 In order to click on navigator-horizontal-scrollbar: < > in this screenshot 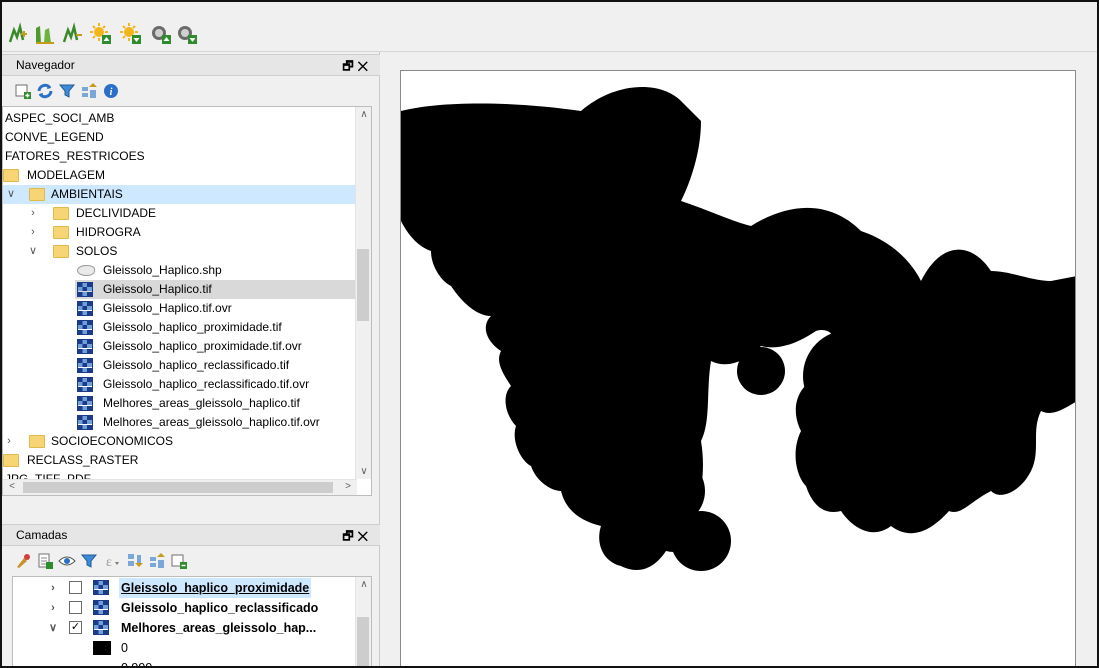, I will do `click(180, 487)`.